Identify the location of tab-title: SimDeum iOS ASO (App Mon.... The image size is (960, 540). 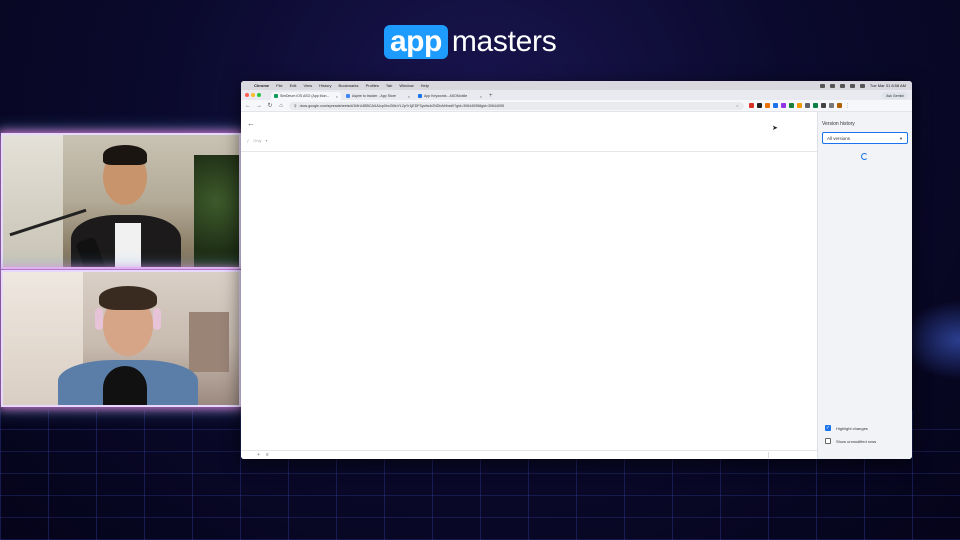
(305, 96).